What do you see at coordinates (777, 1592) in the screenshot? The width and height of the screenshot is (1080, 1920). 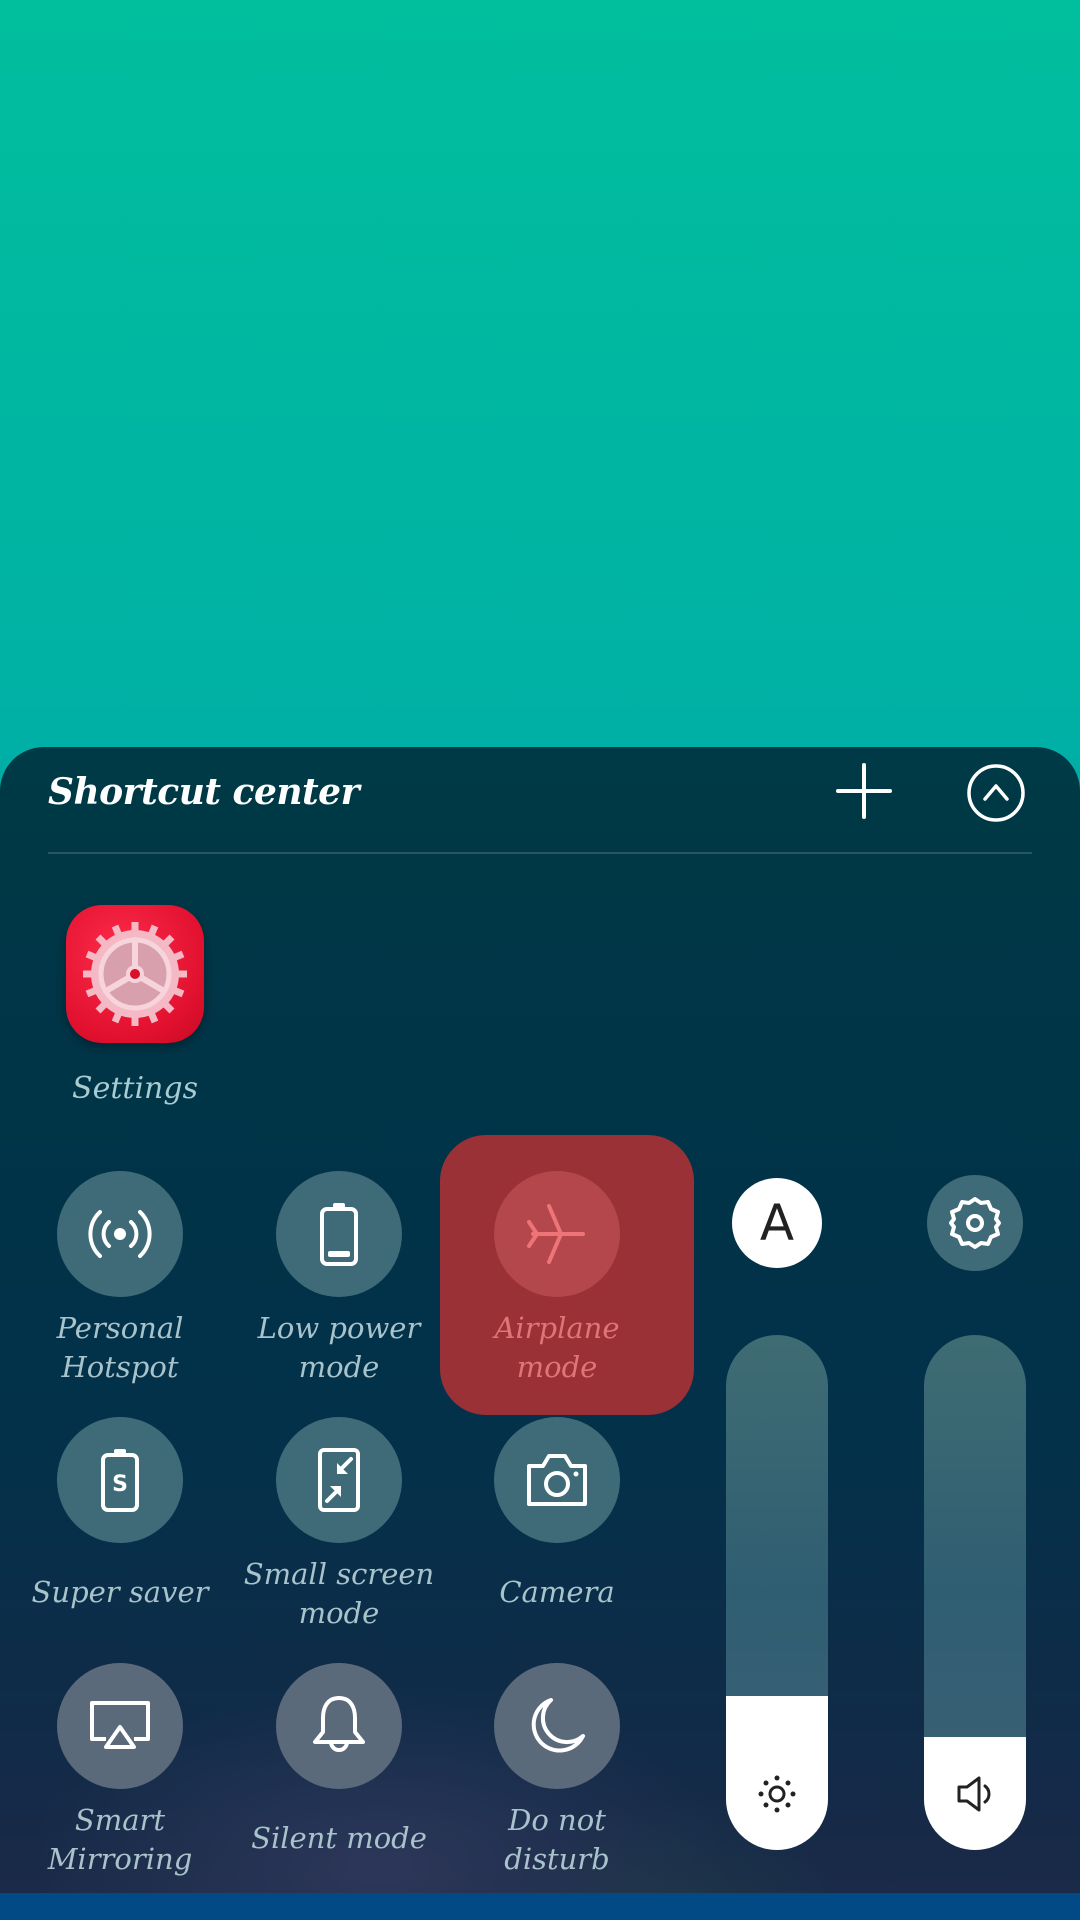 I see `brightness-slider` at bounding box center [777, 1592].